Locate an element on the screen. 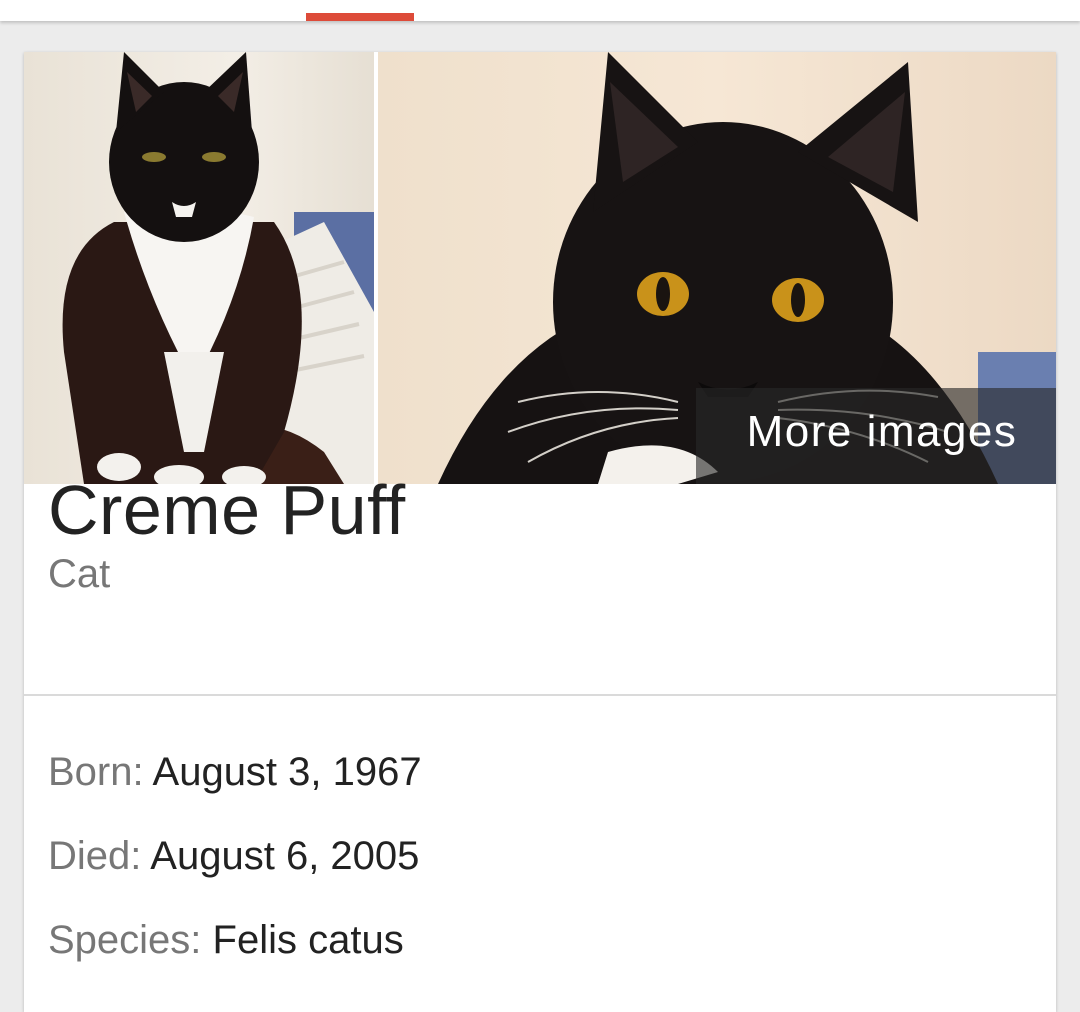  top-app-bar is located at coordinates (540, 10).